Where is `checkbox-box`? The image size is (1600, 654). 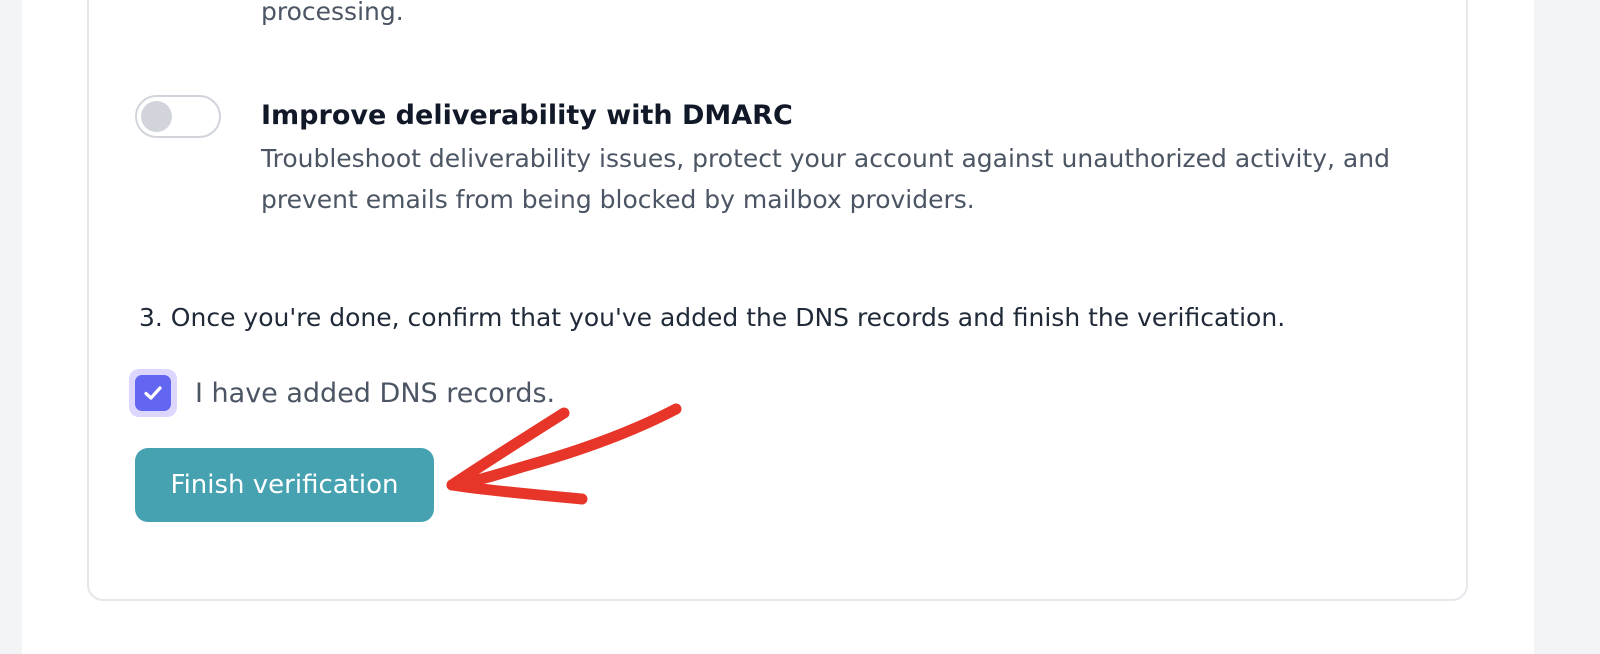 checkbox-box is located at coordinates (153, 393).